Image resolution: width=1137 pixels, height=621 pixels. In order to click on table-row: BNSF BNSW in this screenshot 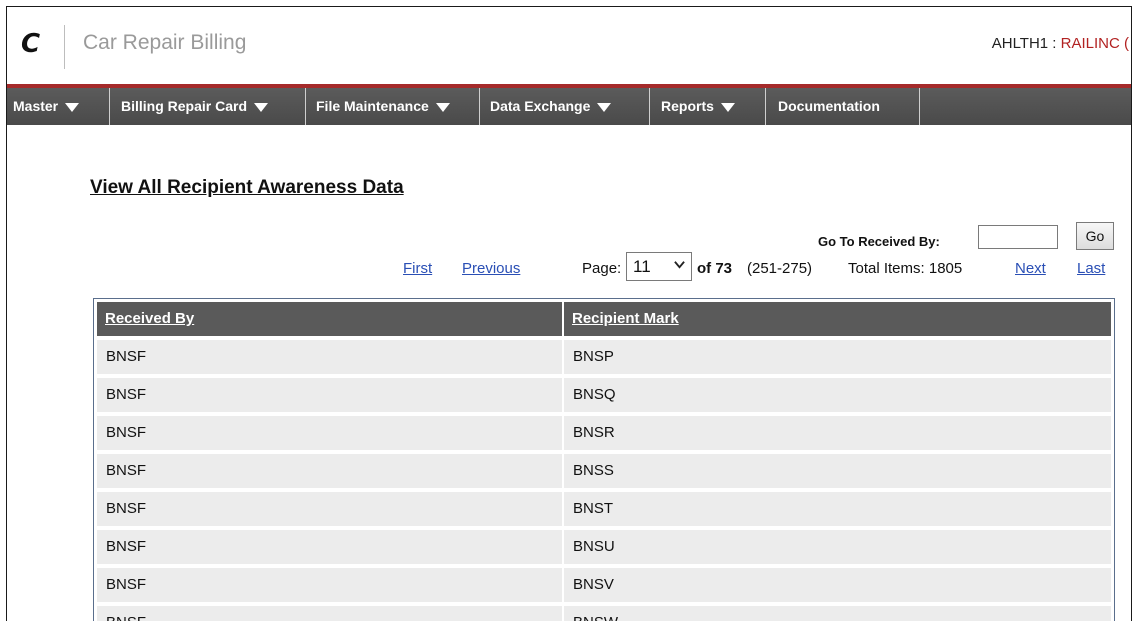, I will do `click(604, 613)`.